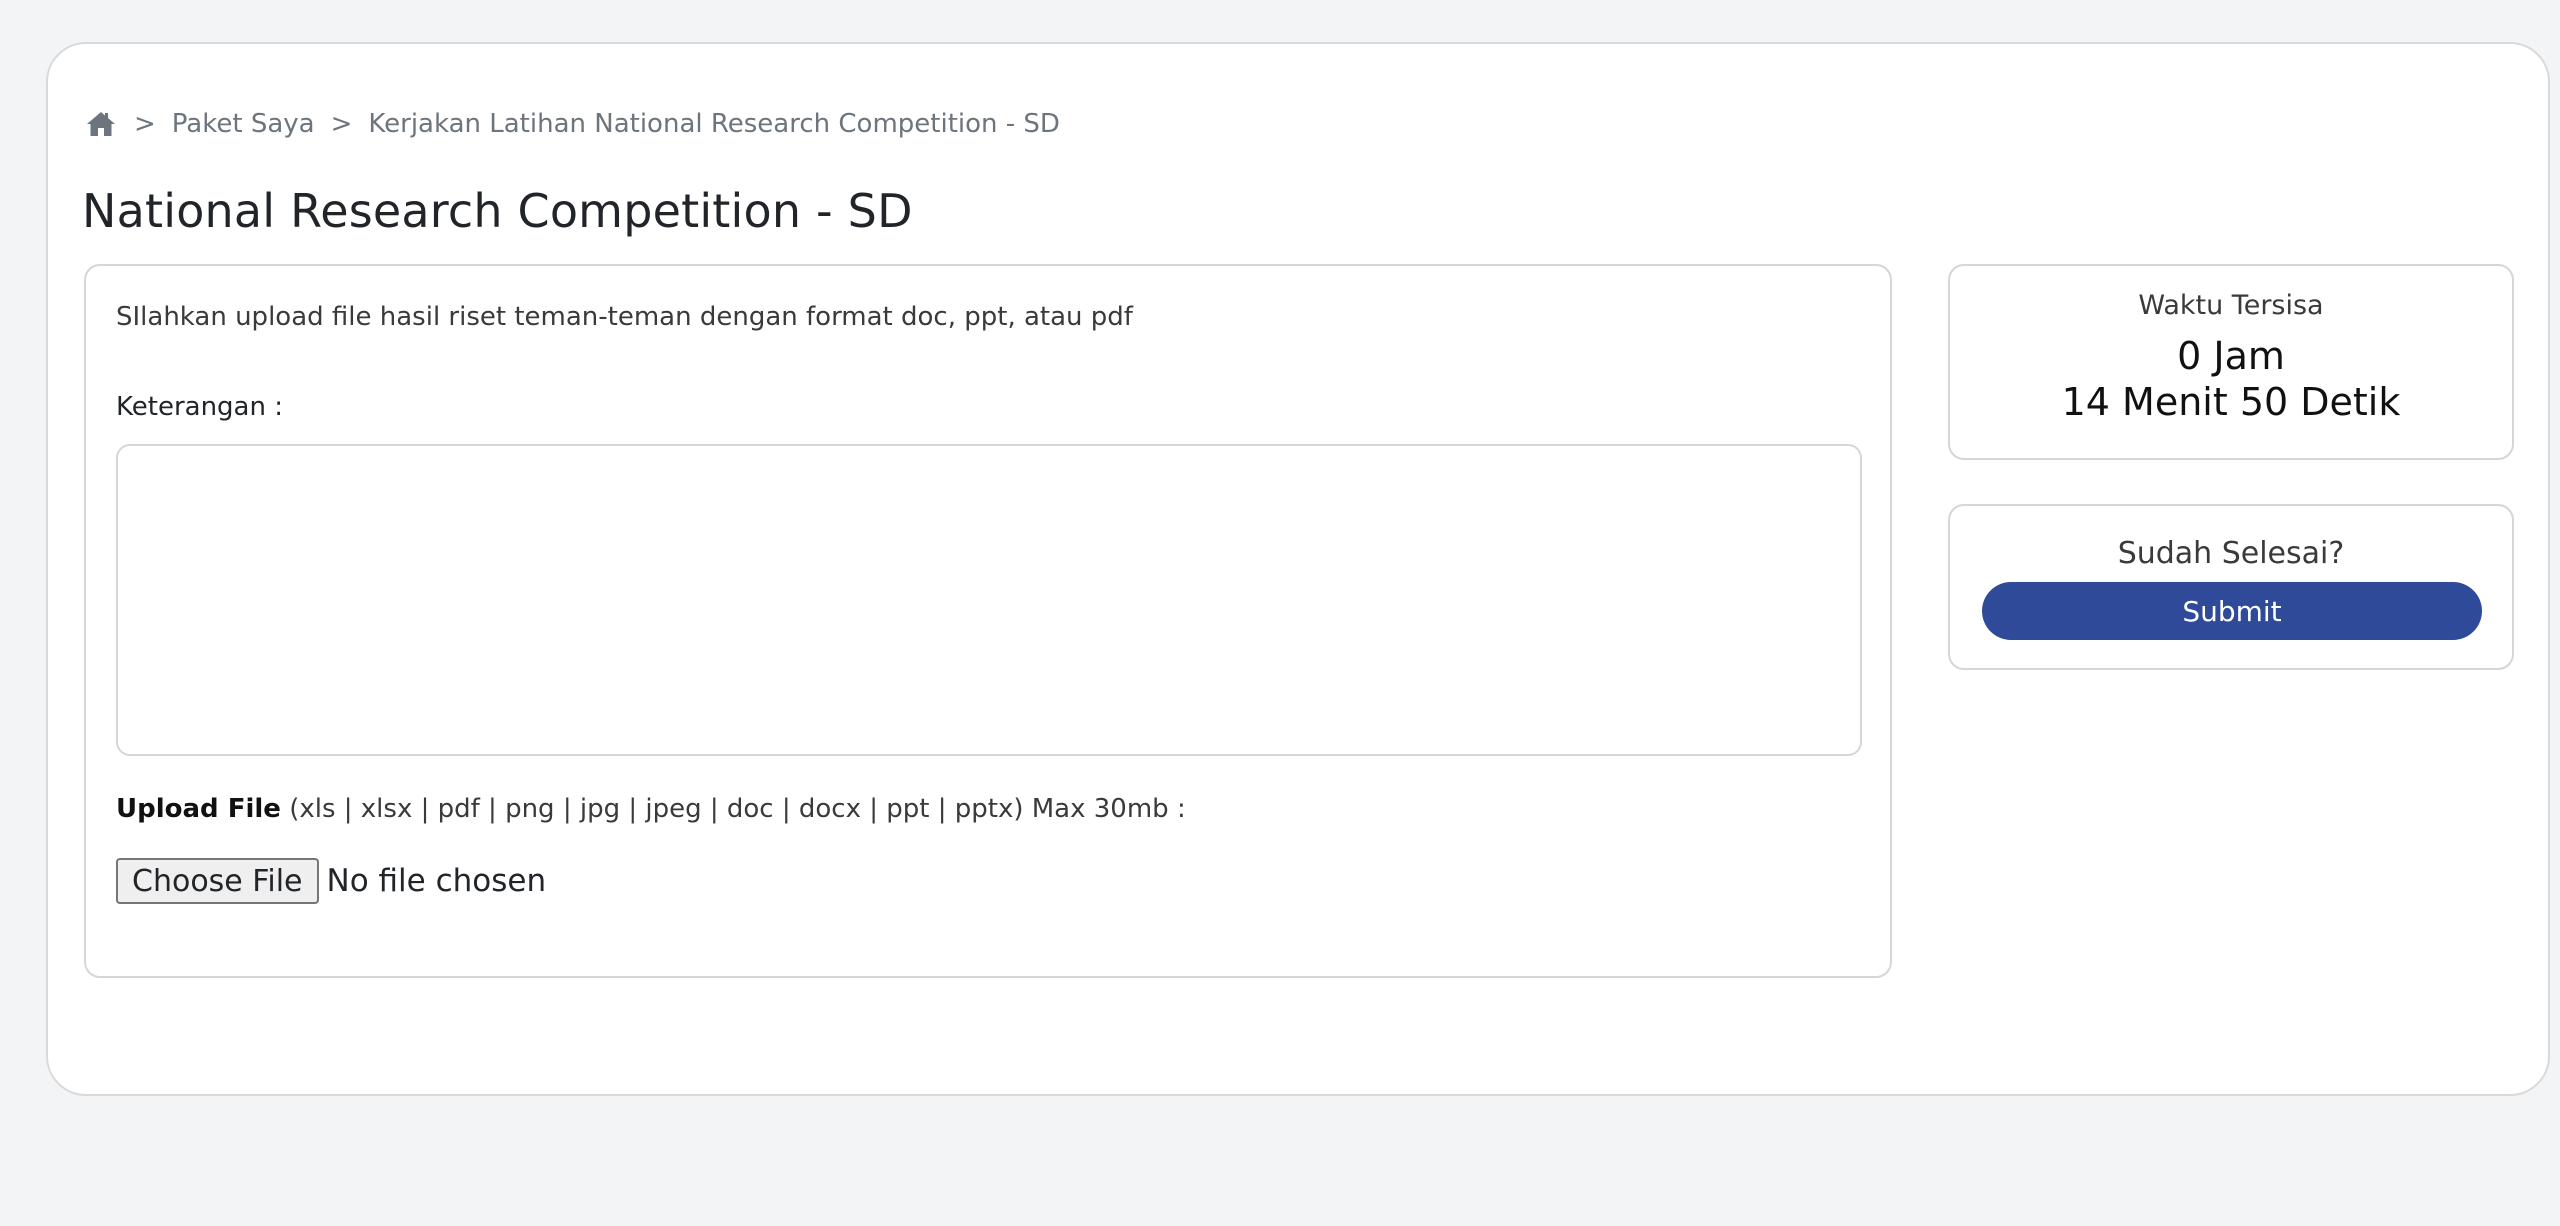 Image resolution: width=2560 pixels, height=1226 pixels. I want to click on page-title: National Research Competition - SD, so click(497, 211).